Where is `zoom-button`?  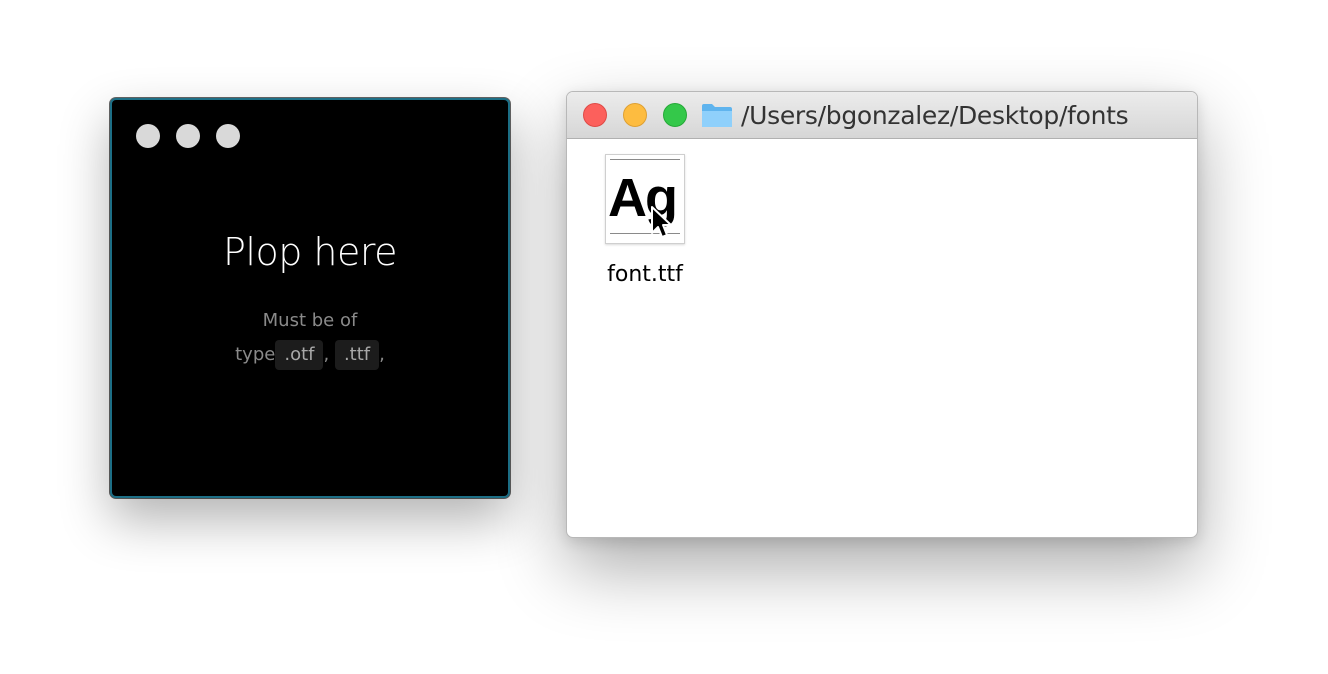
zoom-button is located at coordinates (675, 115).